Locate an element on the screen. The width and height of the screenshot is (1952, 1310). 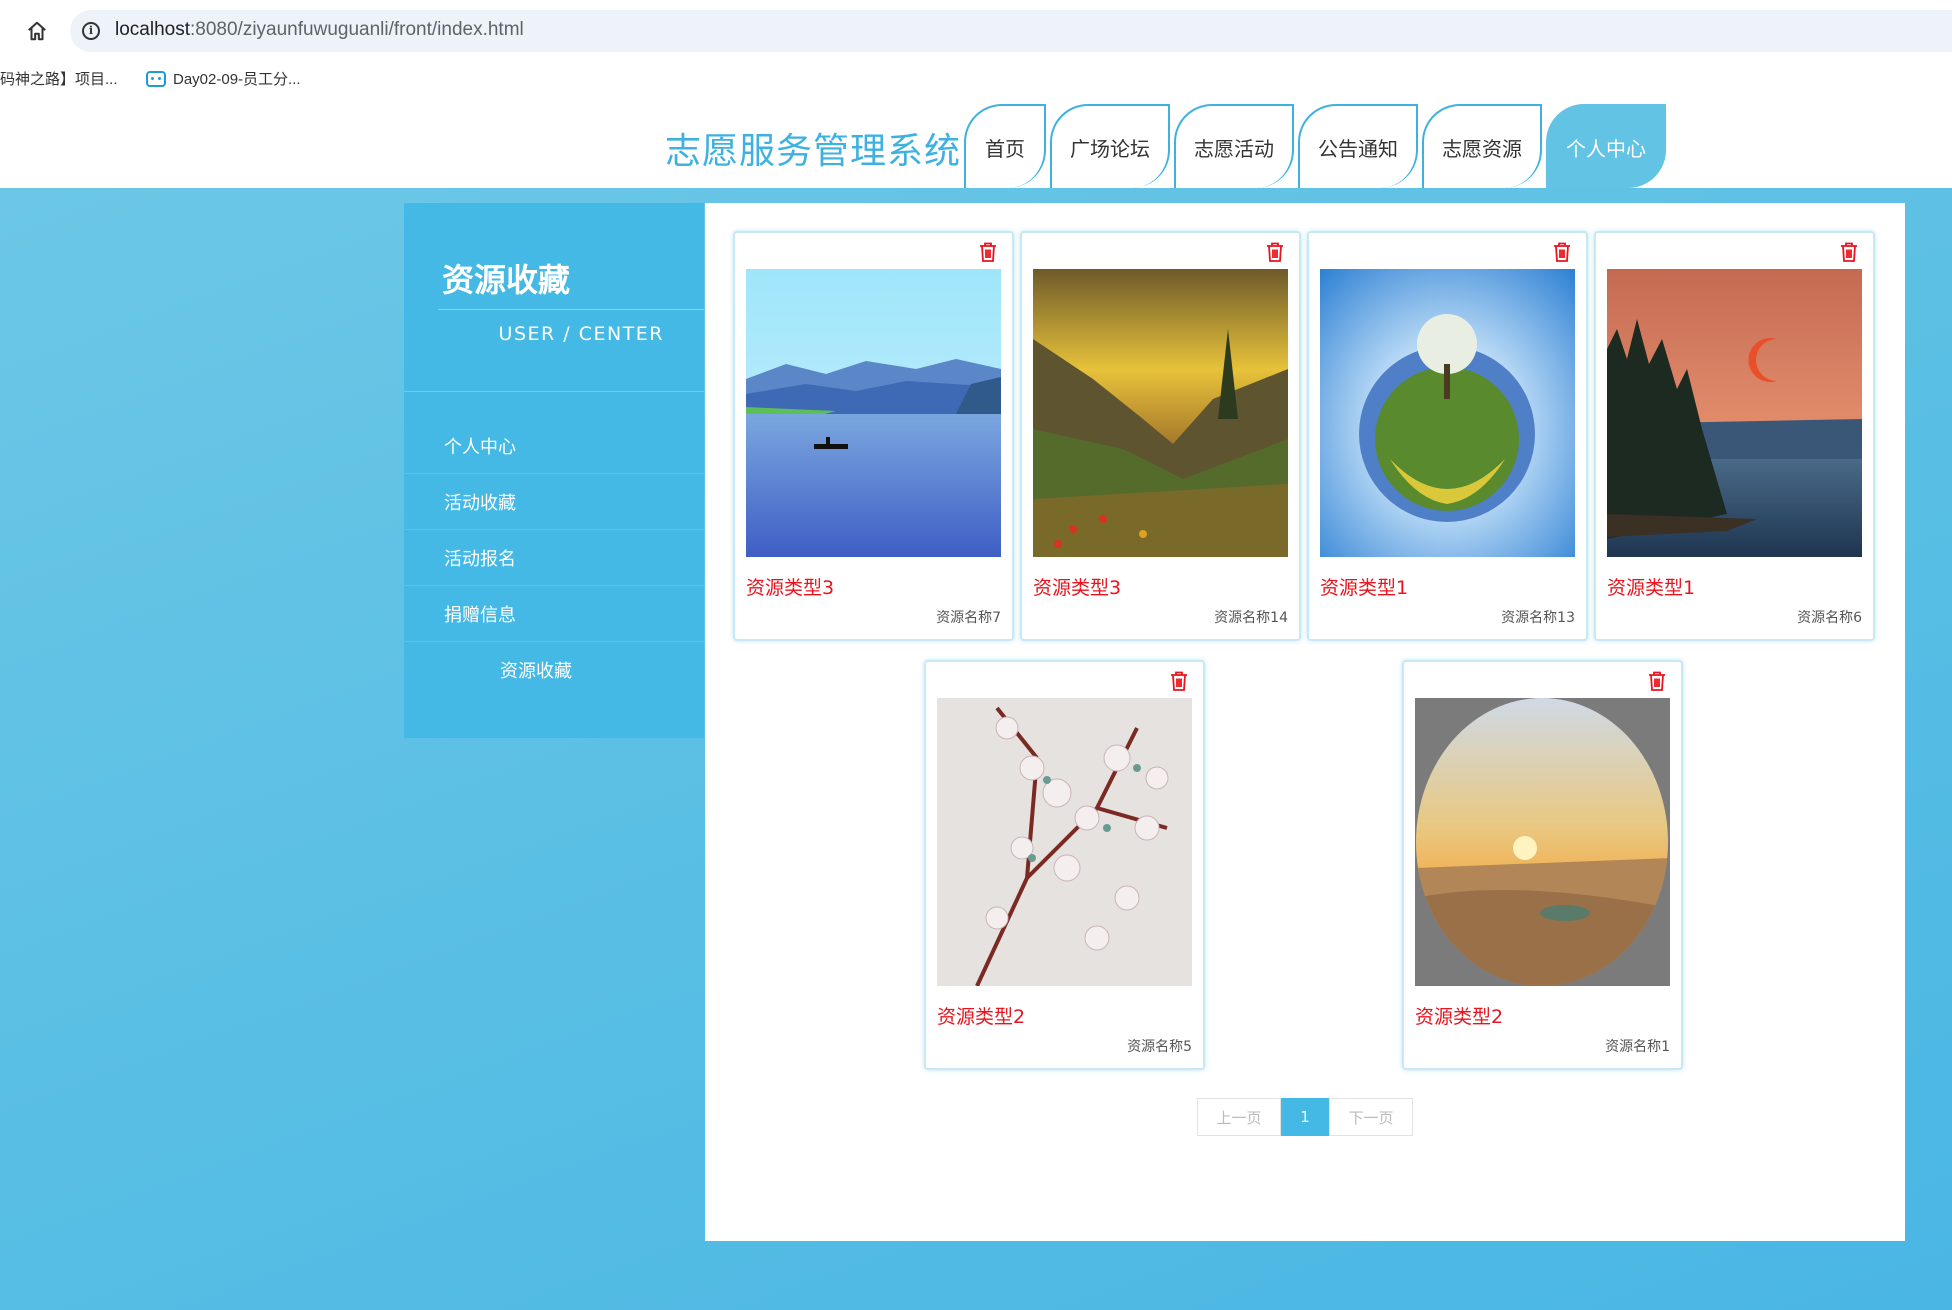
info-icon: i is located at coordinates (91, 31).